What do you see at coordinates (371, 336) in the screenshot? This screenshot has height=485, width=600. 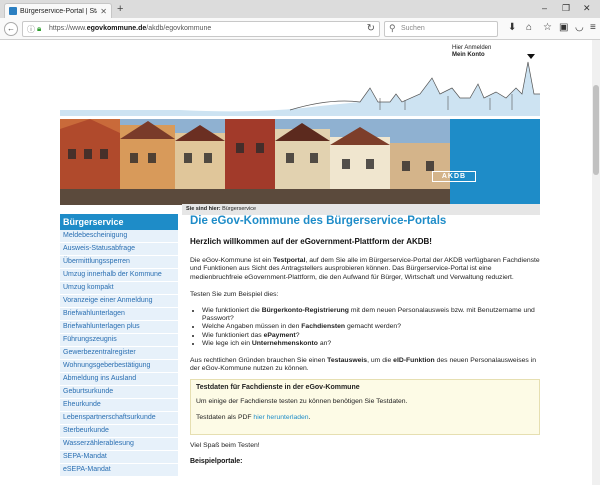 I see `list-item: Wie funktioniert das ePayment?` at bounding box center [371, 336].